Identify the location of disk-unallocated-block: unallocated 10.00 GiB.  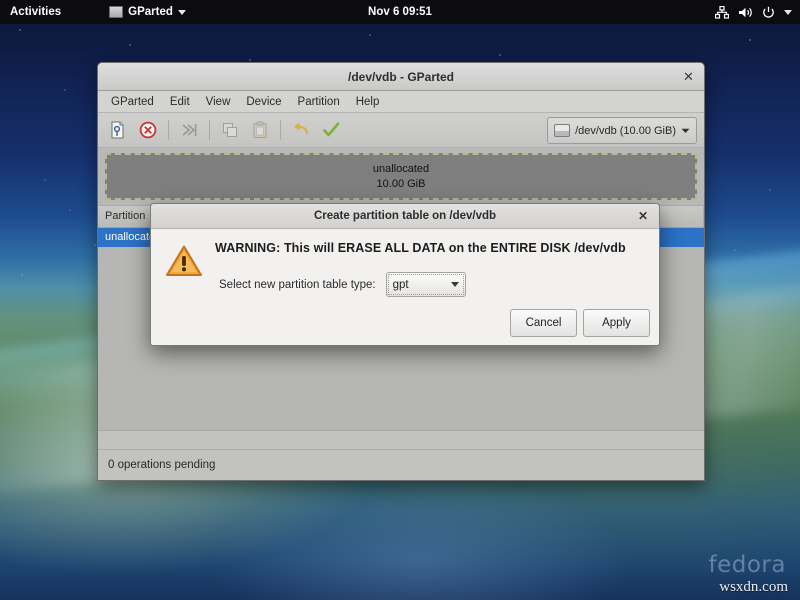
(401, 176).